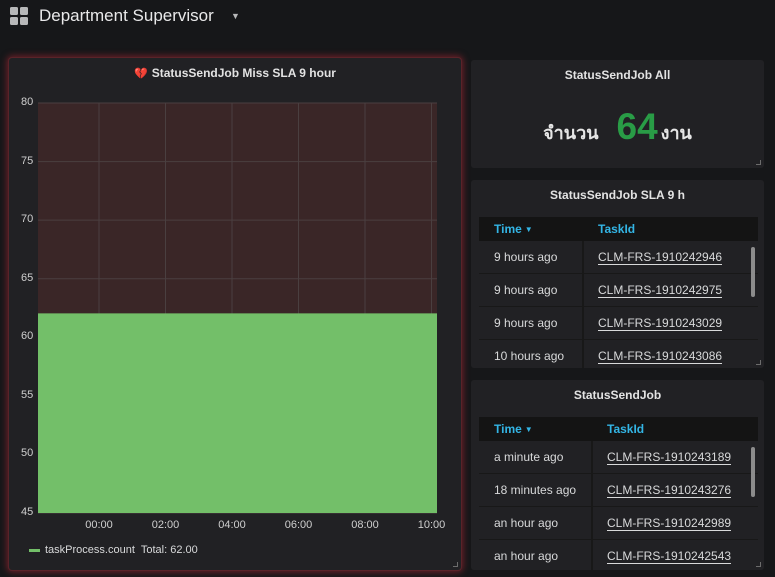  What do you see at coordinates (365, 525) in the screenshot?
I see `x-tick-label: 08:00` at bounding box center [365, 525].